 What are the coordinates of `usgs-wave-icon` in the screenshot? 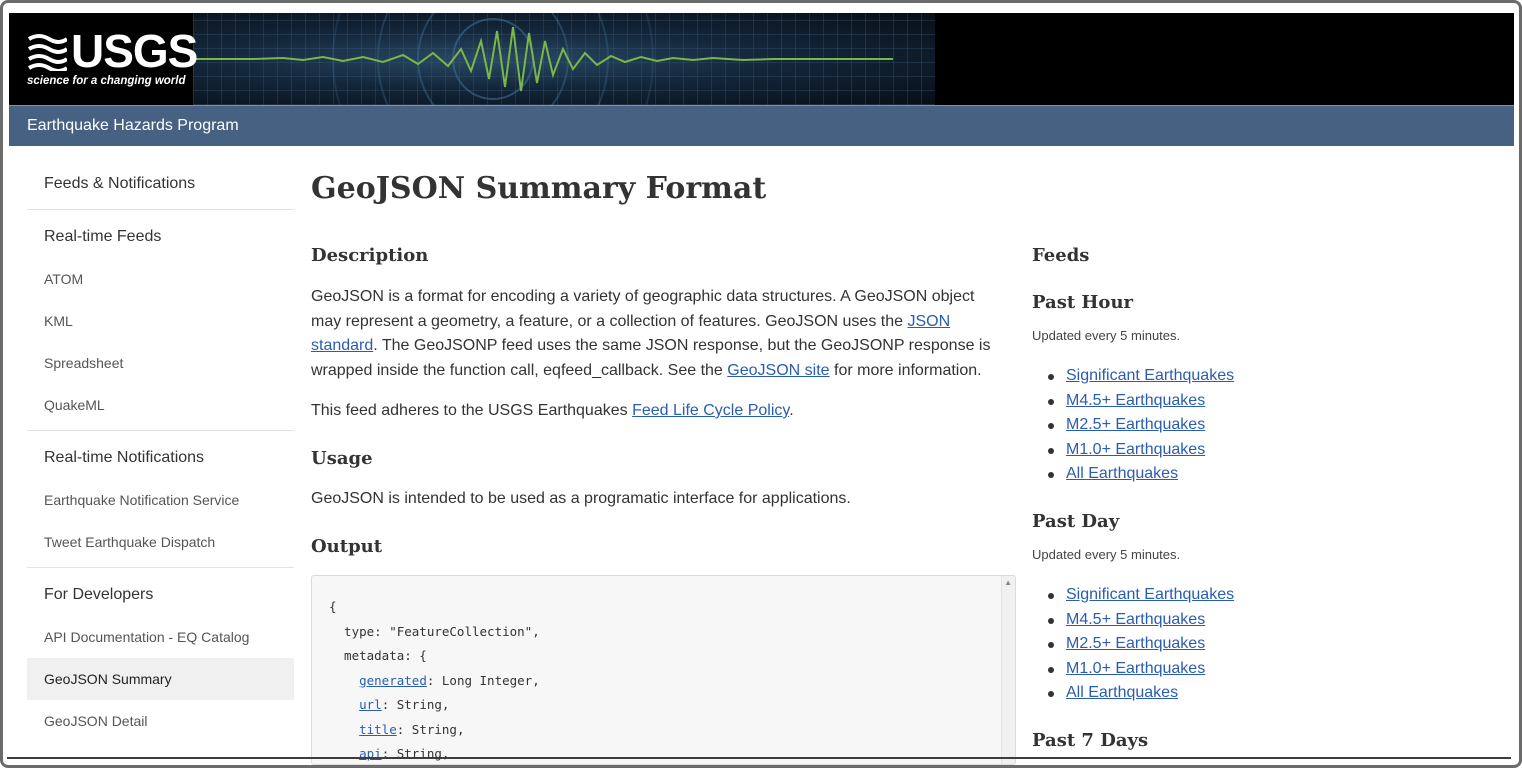 It's located at (47, 52).